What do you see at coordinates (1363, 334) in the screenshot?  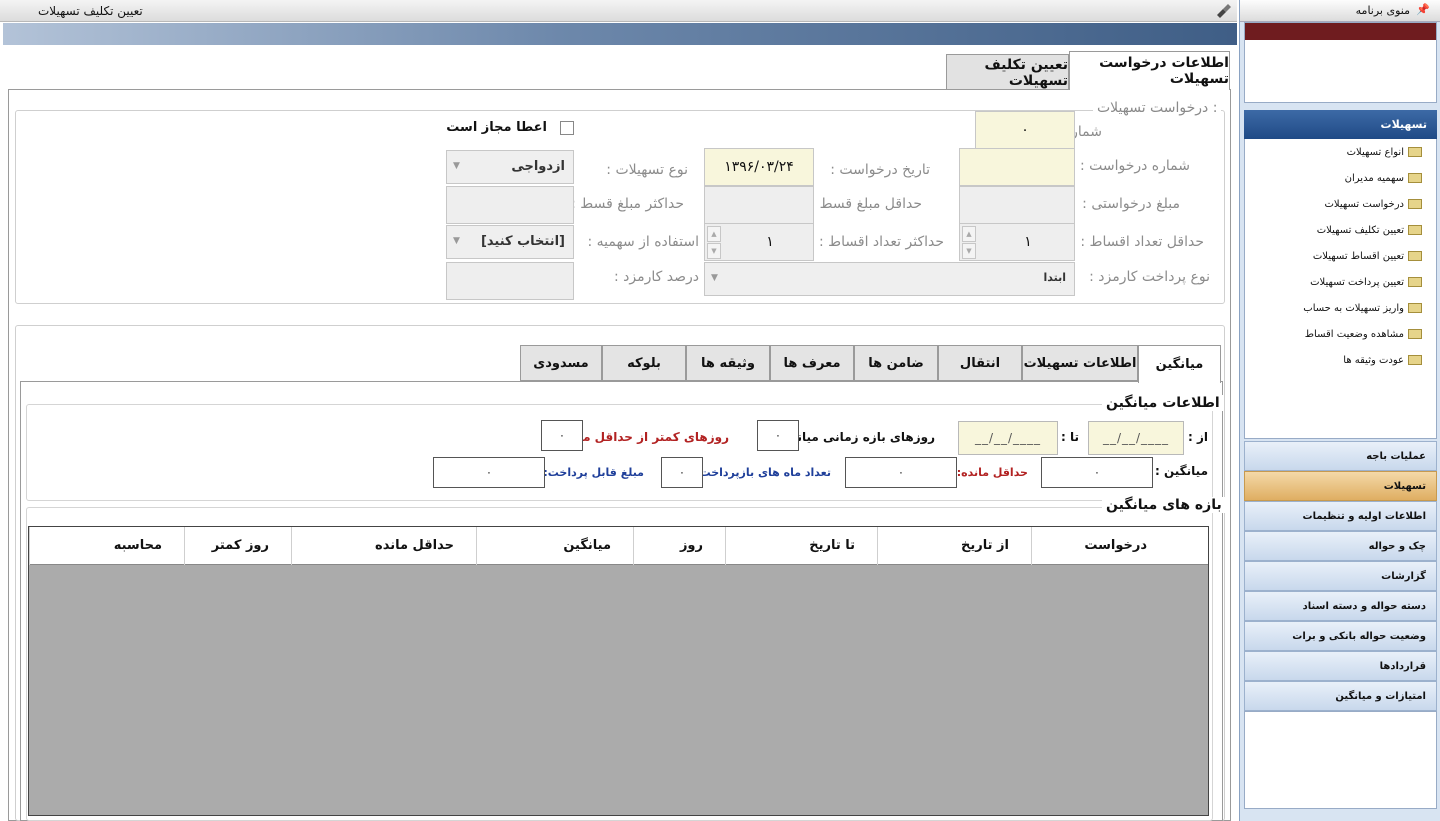 I see `tree-item: مشاهده وضعیت اقساط` at bounding box center [1363, 334].